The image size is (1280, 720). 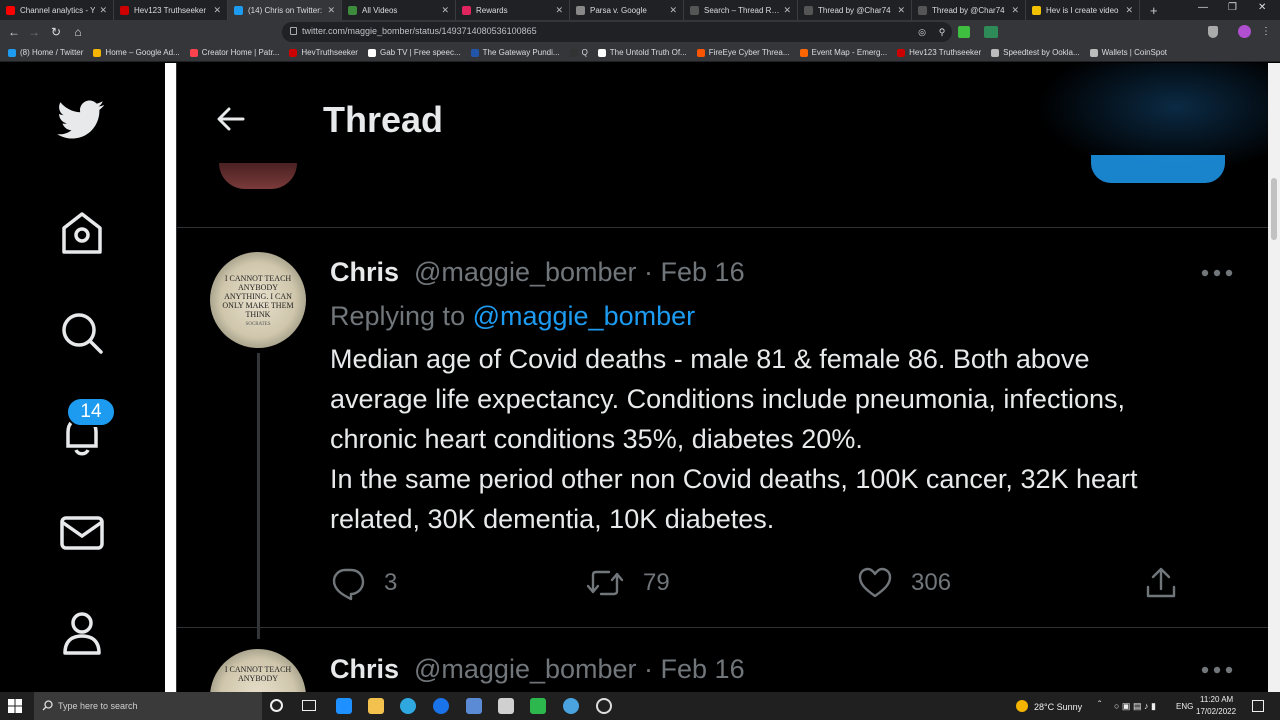 I want to click on tray-chevron-icon: ˆ, so click(x=1099, y=705).